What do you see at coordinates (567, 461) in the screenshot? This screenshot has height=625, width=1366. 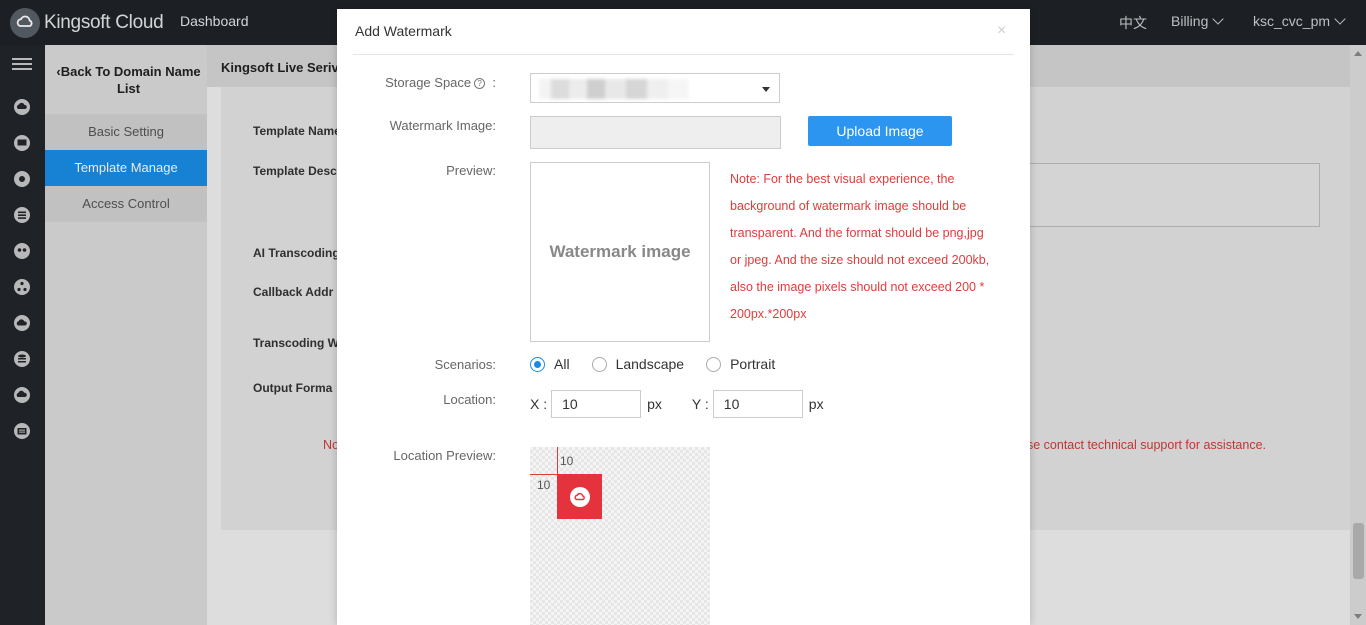 I see `offset-x-value: 10` at bounding box center [567, 461].